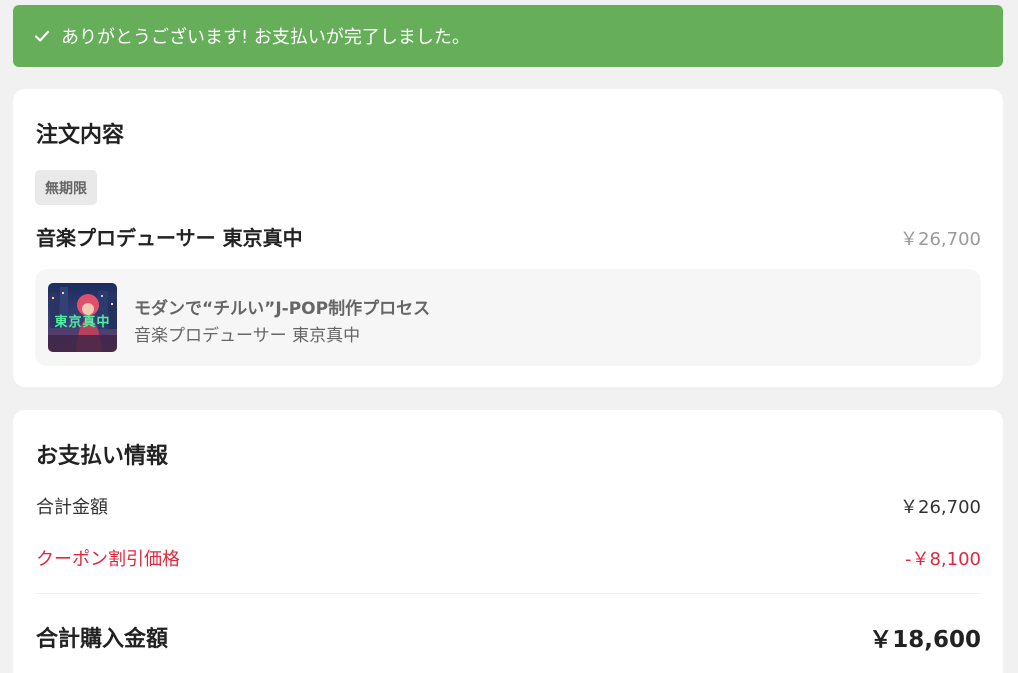  I want to click on total-label: 合計購入金額, so click(102, 639).